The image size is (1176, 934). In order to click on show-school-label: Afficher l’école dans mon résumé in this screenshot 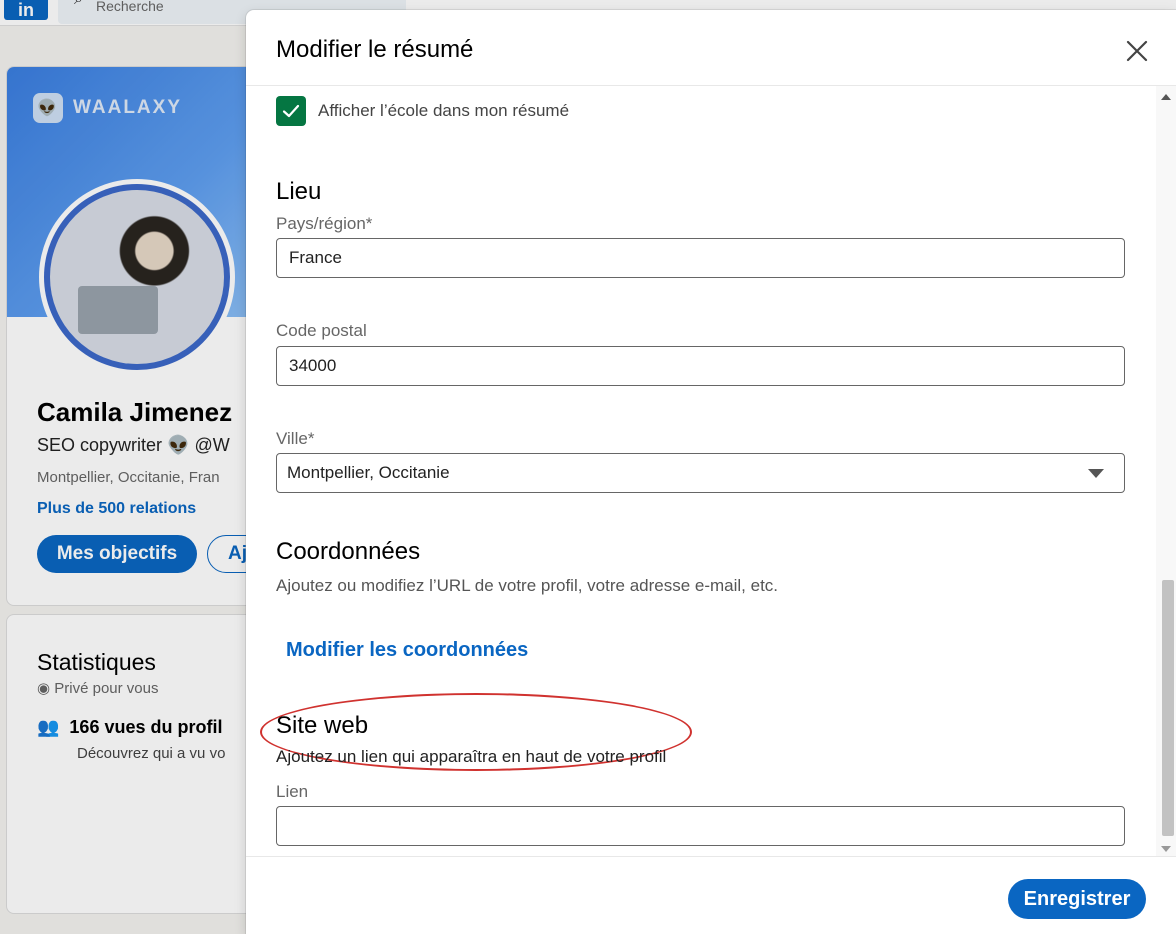, I will do `click(444, 110)`.